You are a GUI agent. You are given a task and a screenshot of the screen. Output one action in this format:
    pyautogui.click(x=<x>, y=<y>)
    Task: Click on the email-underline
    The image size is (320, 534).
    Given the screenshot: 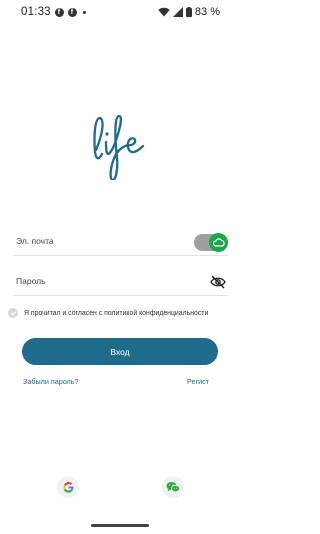 What is the action you would take?
    pyautogui.click(x=121, y=255)
    